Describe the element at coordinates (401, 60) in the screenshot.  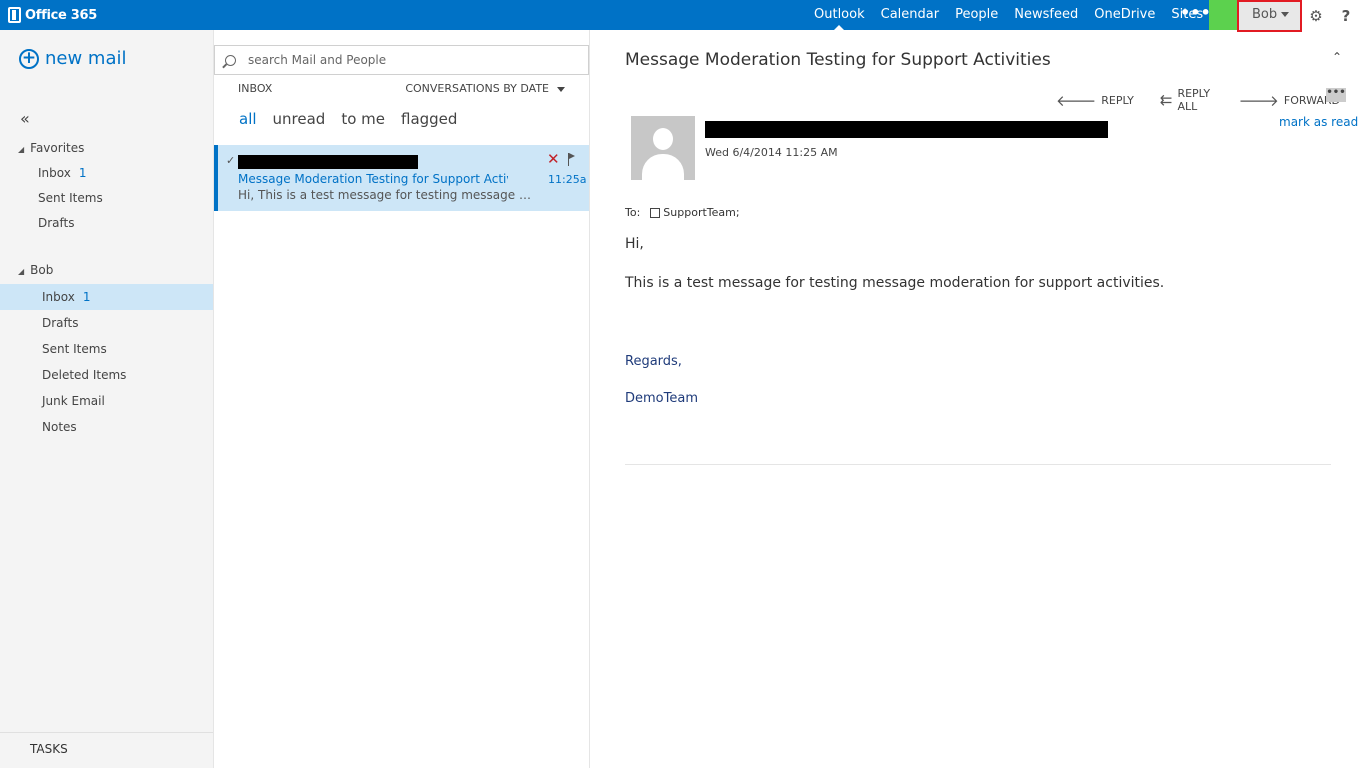
I see `search-box: search Mail and People` at that location.